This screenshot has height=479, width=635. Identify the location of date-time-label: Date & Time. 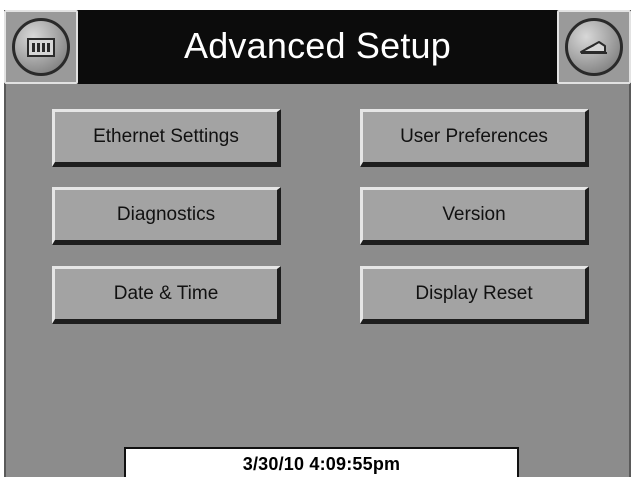
(166, 293).